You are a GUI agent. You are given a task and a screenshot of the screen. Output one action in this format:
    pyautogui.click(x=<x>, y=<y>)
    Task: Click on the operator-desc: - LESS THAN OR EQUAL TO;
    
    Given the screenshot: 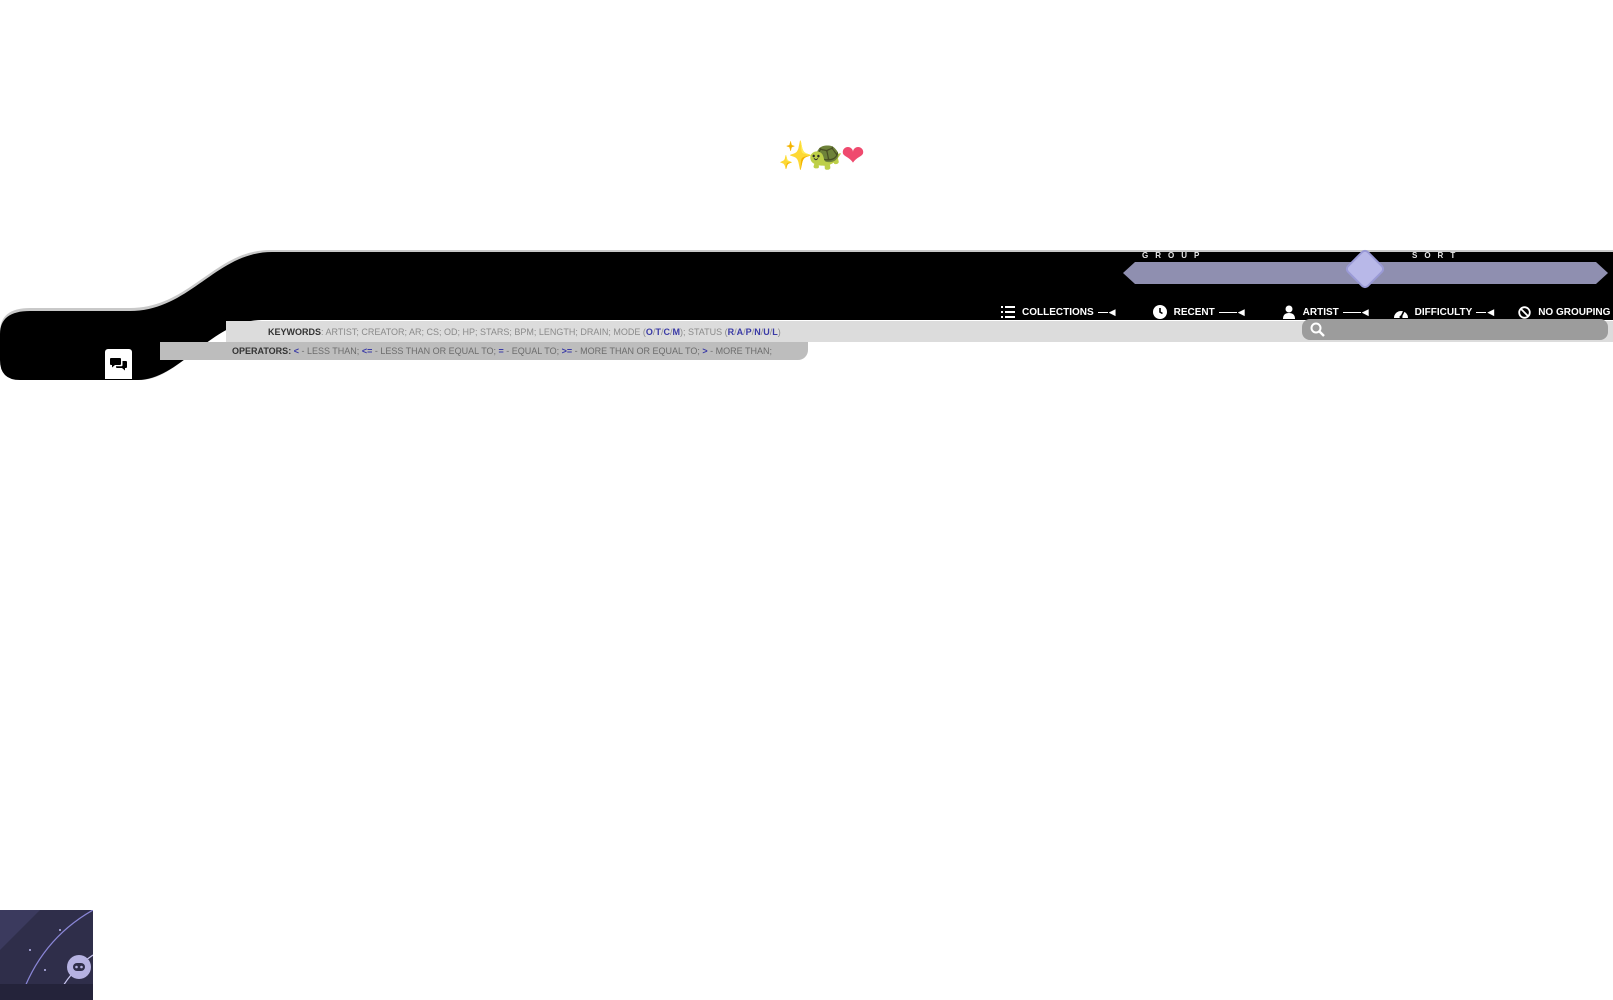 What is the action you would take?
    pyautogui.click(x=435, y=351)
    